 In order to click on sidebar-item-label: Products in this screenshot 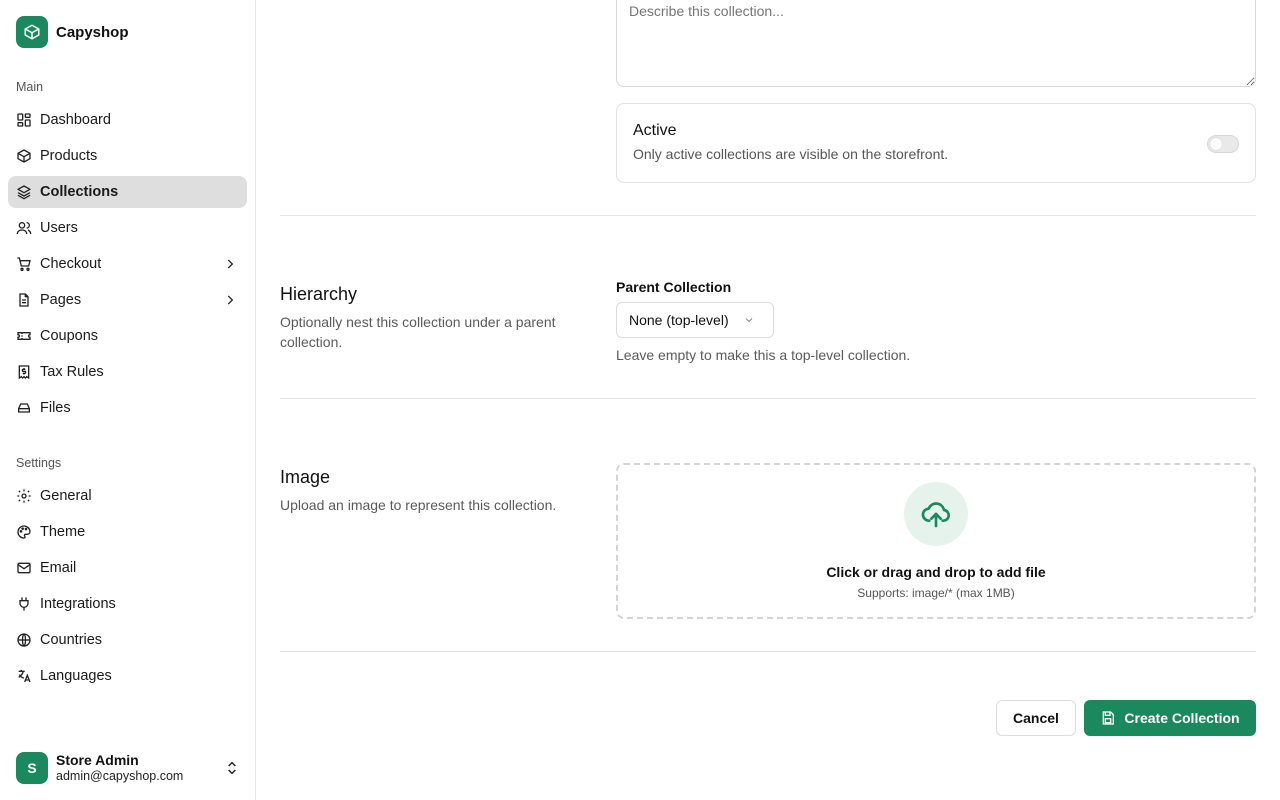, I will do `click(69, 156)`.